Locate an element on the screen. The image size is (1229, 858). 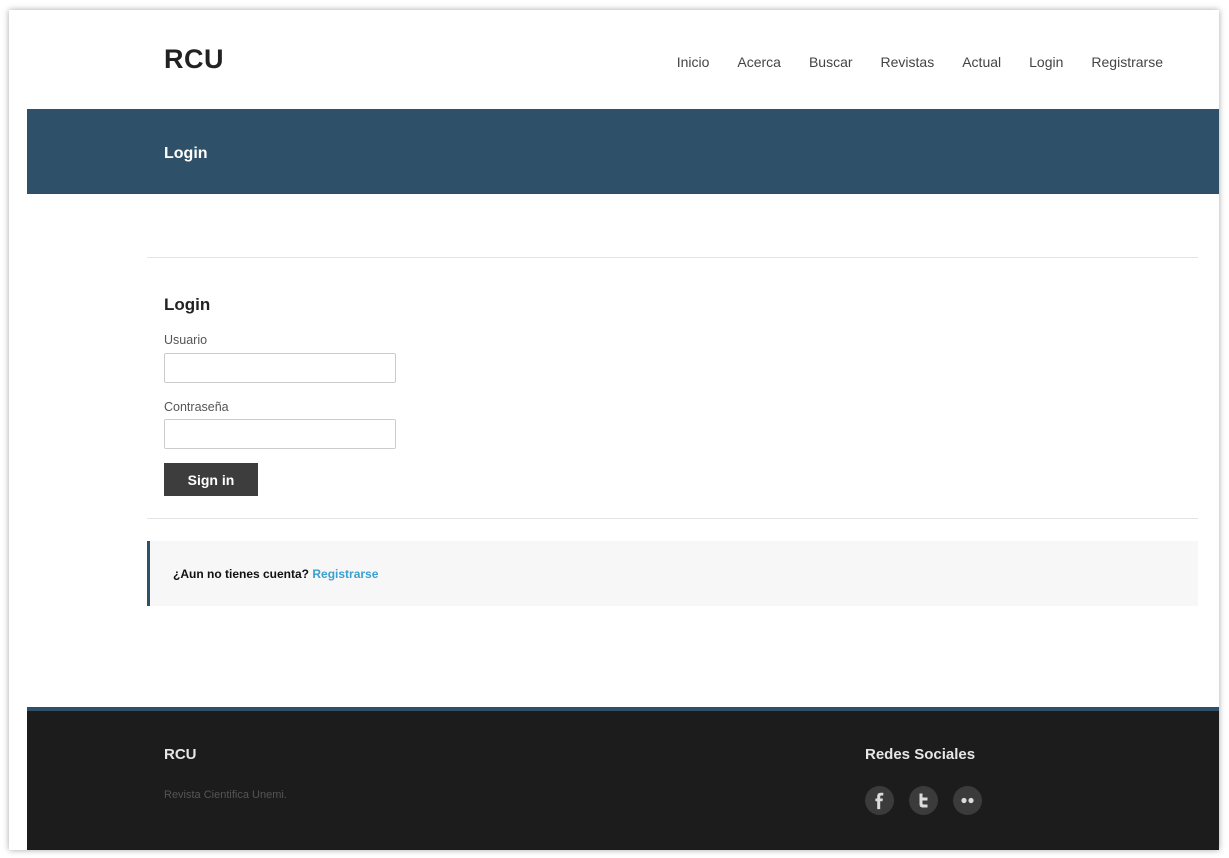
nav-item-actual: Actual is located at coordinates (981, 62).